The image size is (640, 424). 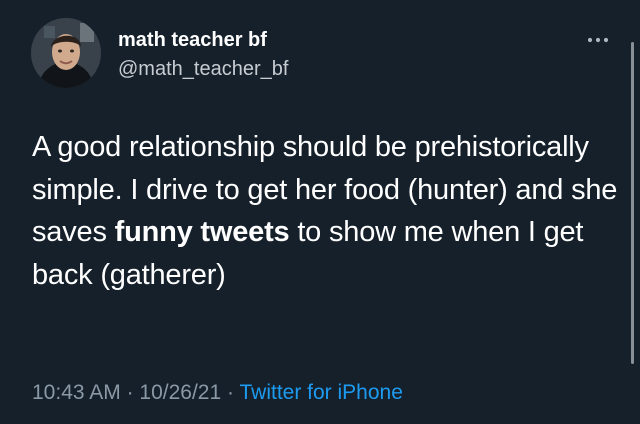 I want to click on tweet-source-link: Twitter for iPhone, so click(x=320, y=392).